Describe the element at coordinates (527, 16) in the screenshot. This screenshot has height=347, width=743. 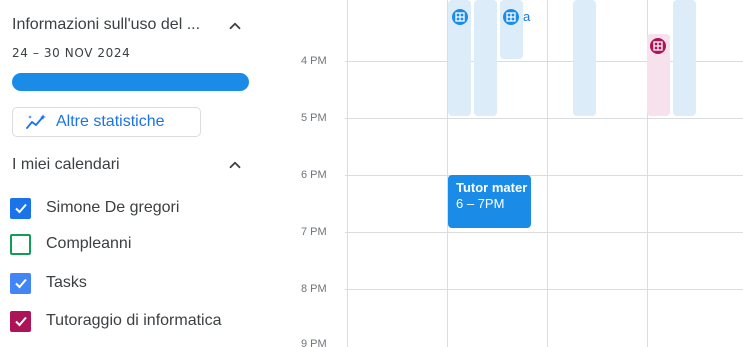
I see `task-title-truncated: a` at that location.